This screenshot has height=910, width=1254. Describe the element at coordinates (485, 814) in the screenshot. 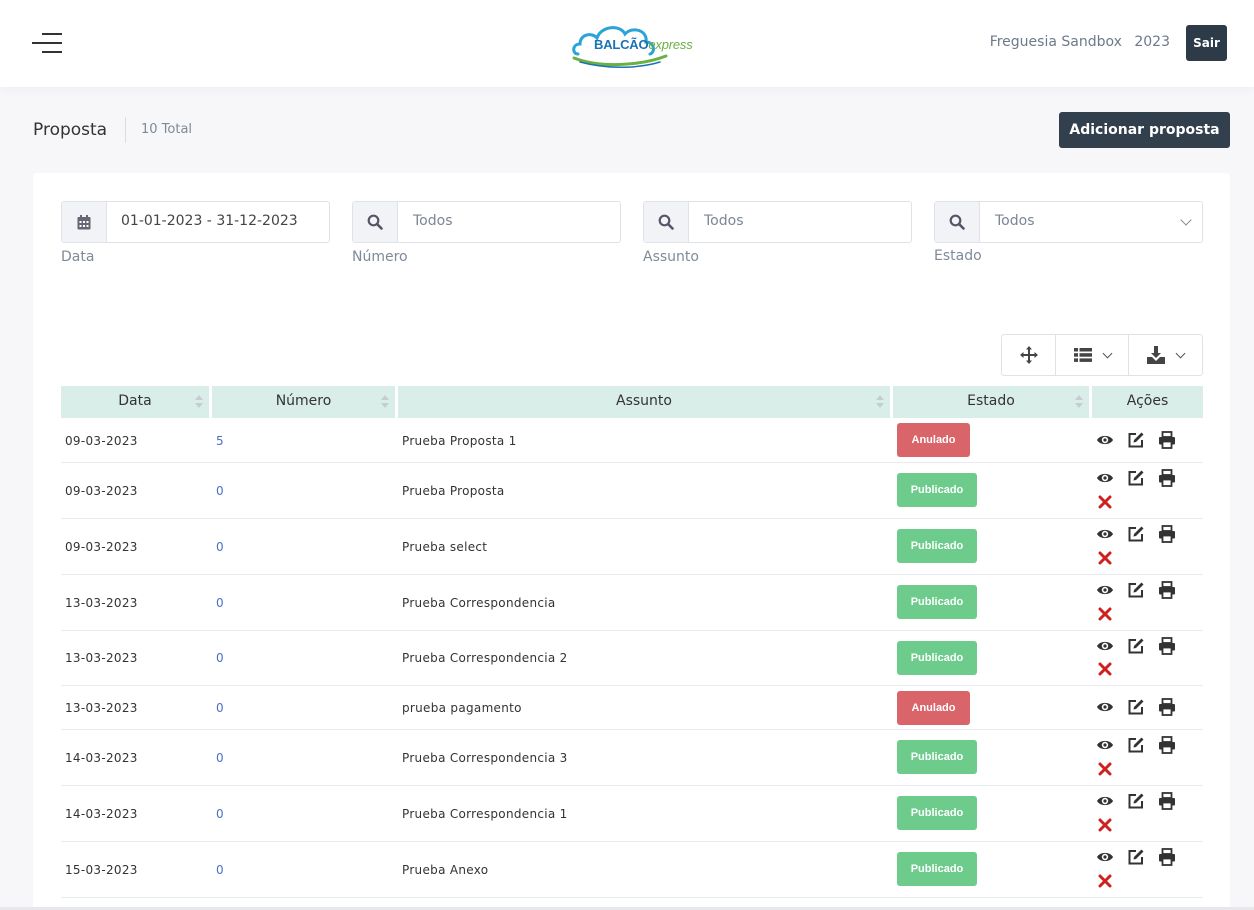

I see `cell-assunto: Prueba Correspondencia 1` at that location.